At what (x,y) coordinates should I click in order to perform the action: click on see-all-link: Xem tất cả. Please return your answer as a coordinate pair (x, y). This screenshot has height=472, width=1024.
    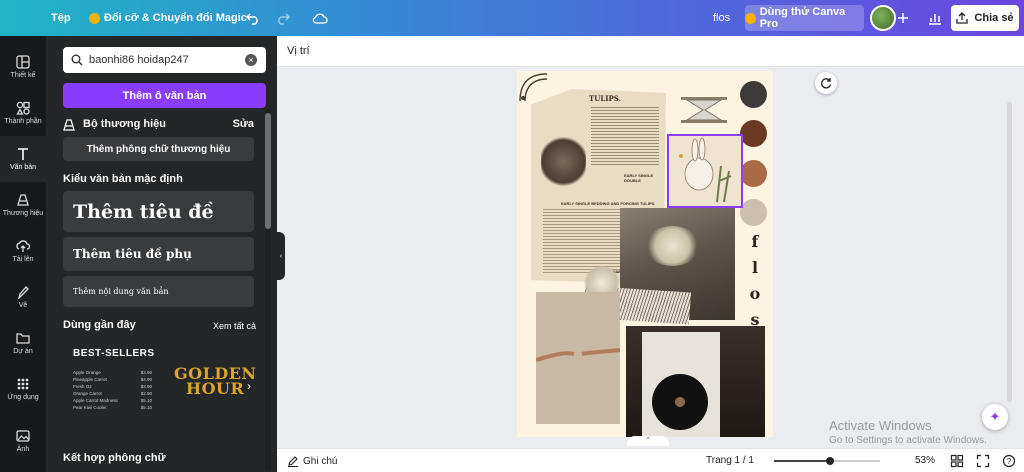
    Looking at the image, I should click on (234, 326).